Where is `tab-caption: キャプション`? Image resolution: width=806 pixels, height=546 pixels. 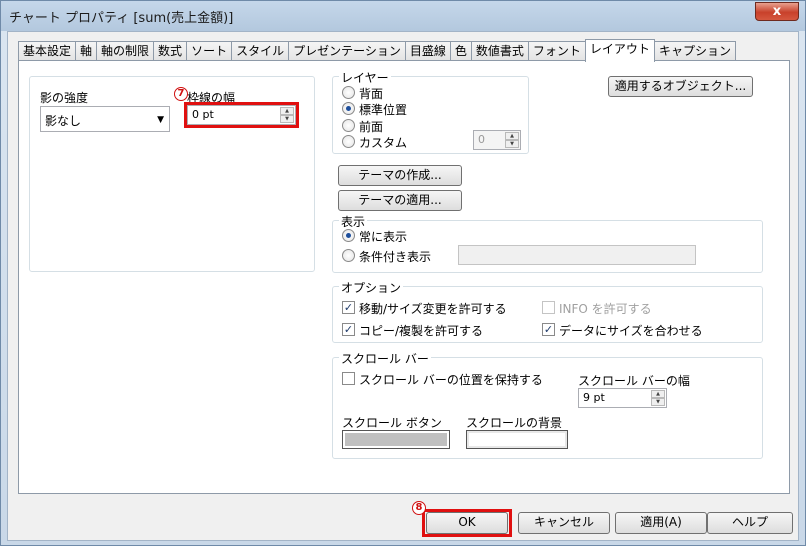
tab-caption: キャプション is located at coordinates (694, 51).